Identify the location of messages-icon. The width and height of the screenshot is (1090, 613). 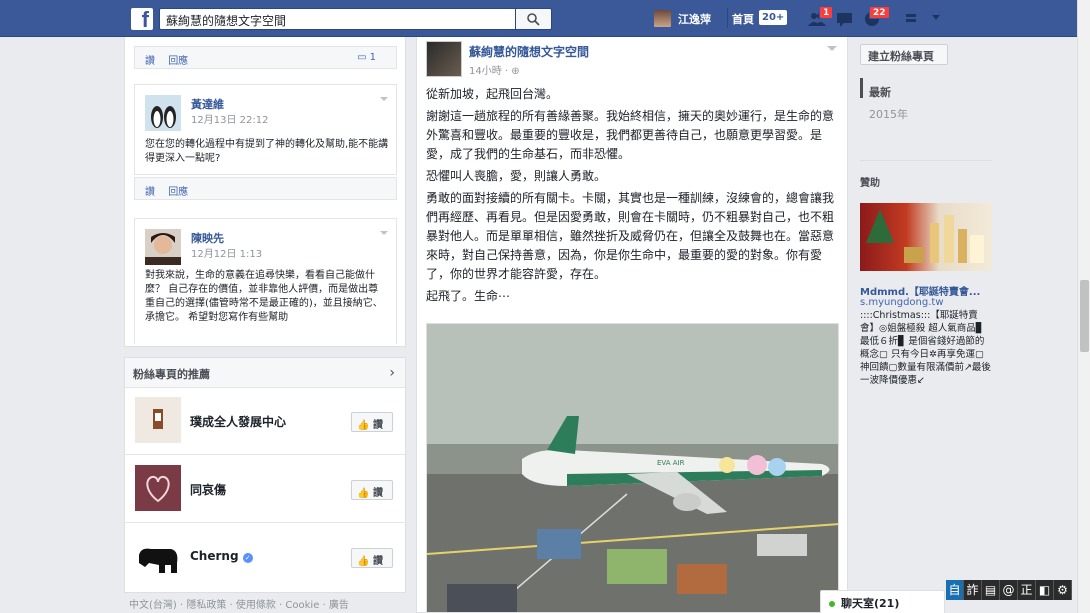
(845, 19).